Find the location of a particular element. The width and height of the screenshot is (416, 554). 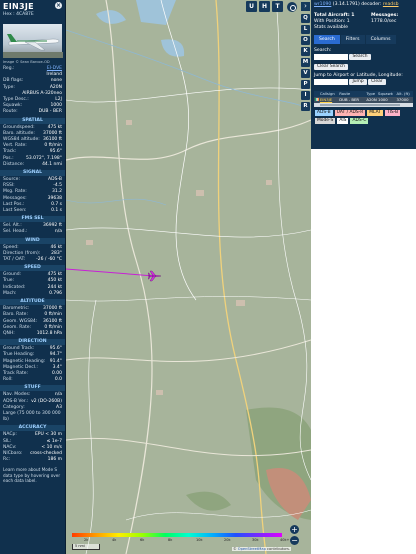

detail-key: Route: is located at coordinates (10, 112).